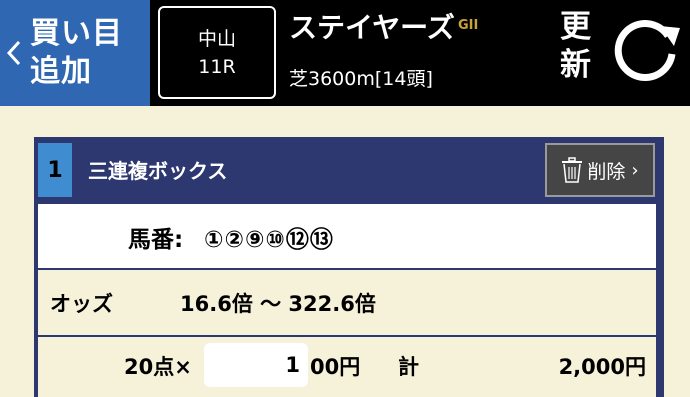  Describe the element at coordinates (256, 365) in the screenshot. I see `amount-input: 1` at that location.